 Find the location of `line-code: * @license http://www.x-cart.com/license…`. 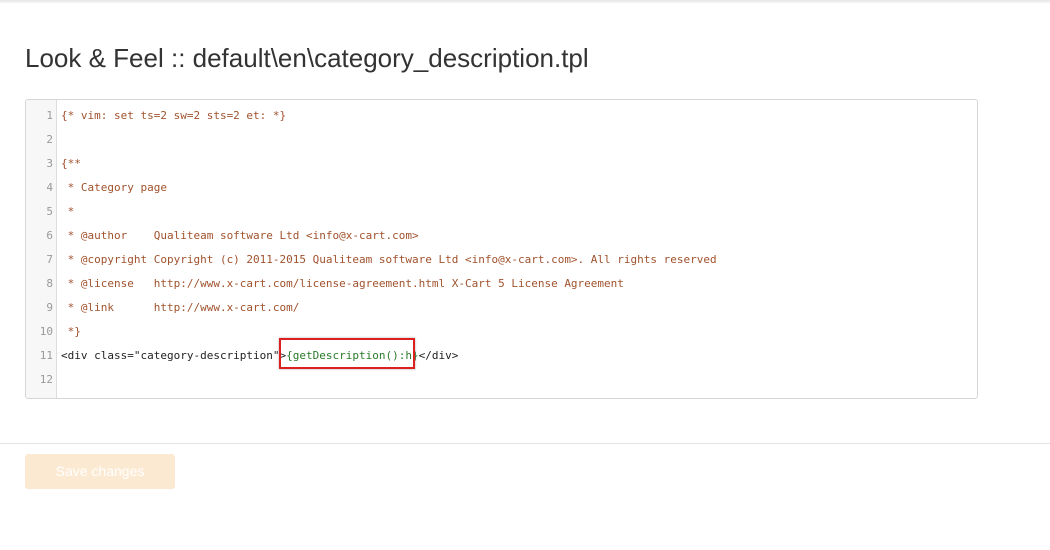

line-code: * @license http://www.x-cart.com/license… is located at coordinates (342, 284).